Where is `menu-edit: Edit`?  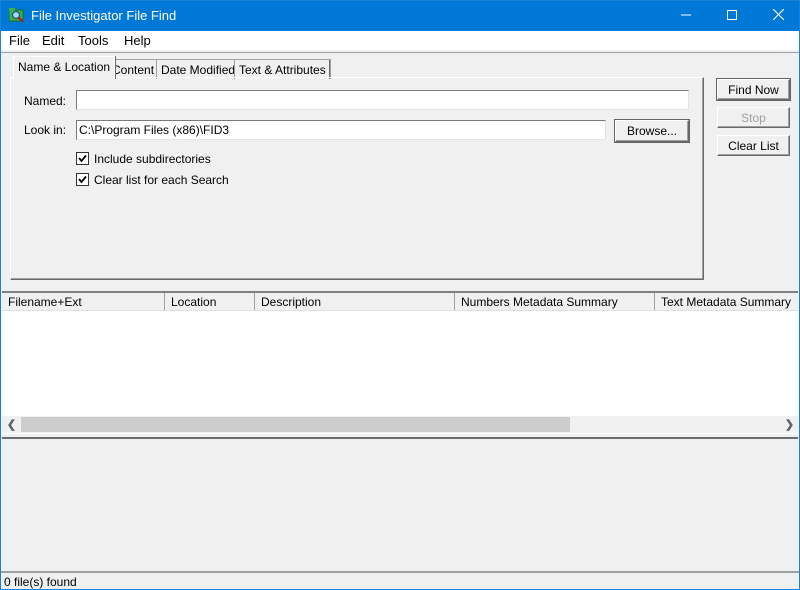
menu-edit: Edit is located at coordinates (53, 40).